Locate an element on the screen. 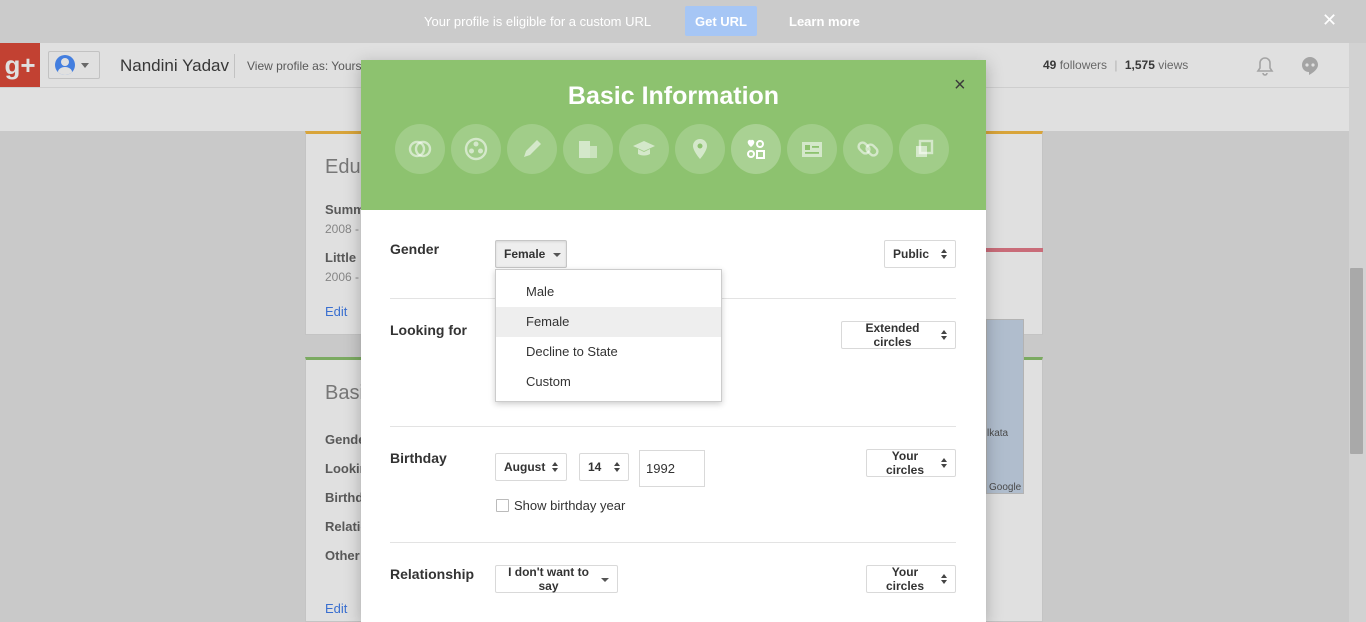 This screenshot has height=622, width=1366. story-icon is located at coordinates (532, 149).